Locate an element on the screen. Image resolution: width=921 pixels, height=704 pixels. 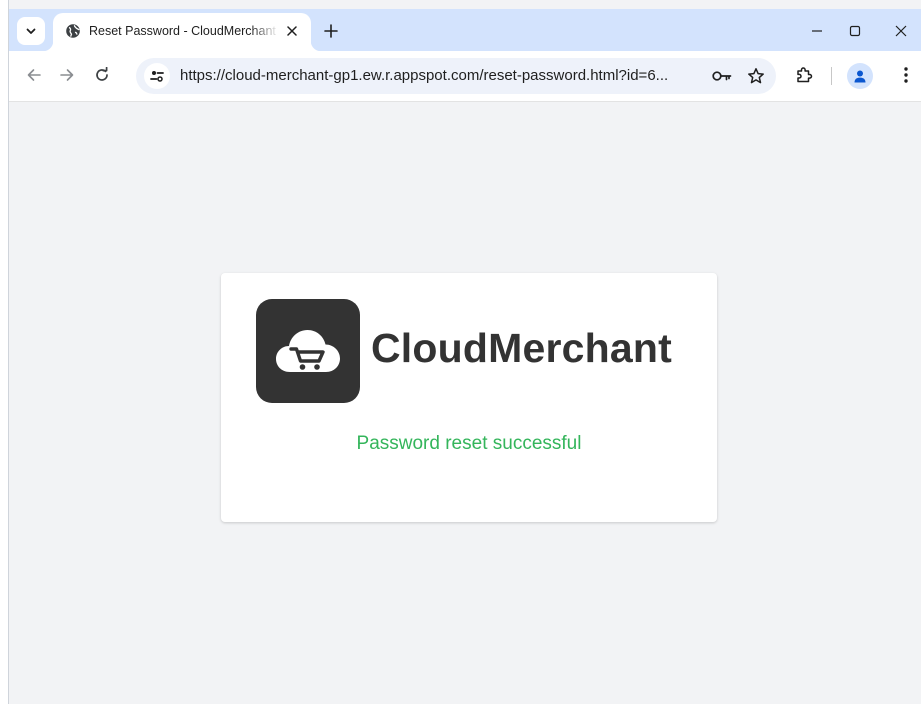
key-icon is located at coordinates (722, 76).